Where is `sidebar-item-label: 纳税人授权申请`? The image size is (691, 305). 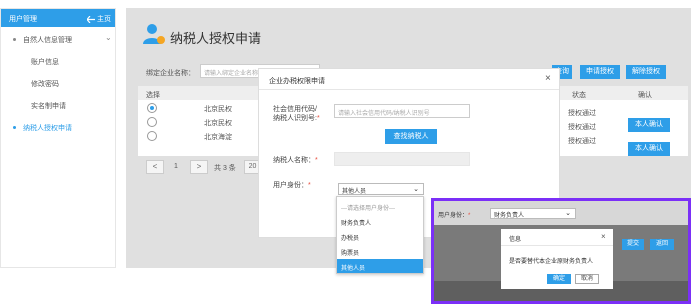
sidebar-item-label: 纳税人授权申请 is located at coordinates (47, 128).